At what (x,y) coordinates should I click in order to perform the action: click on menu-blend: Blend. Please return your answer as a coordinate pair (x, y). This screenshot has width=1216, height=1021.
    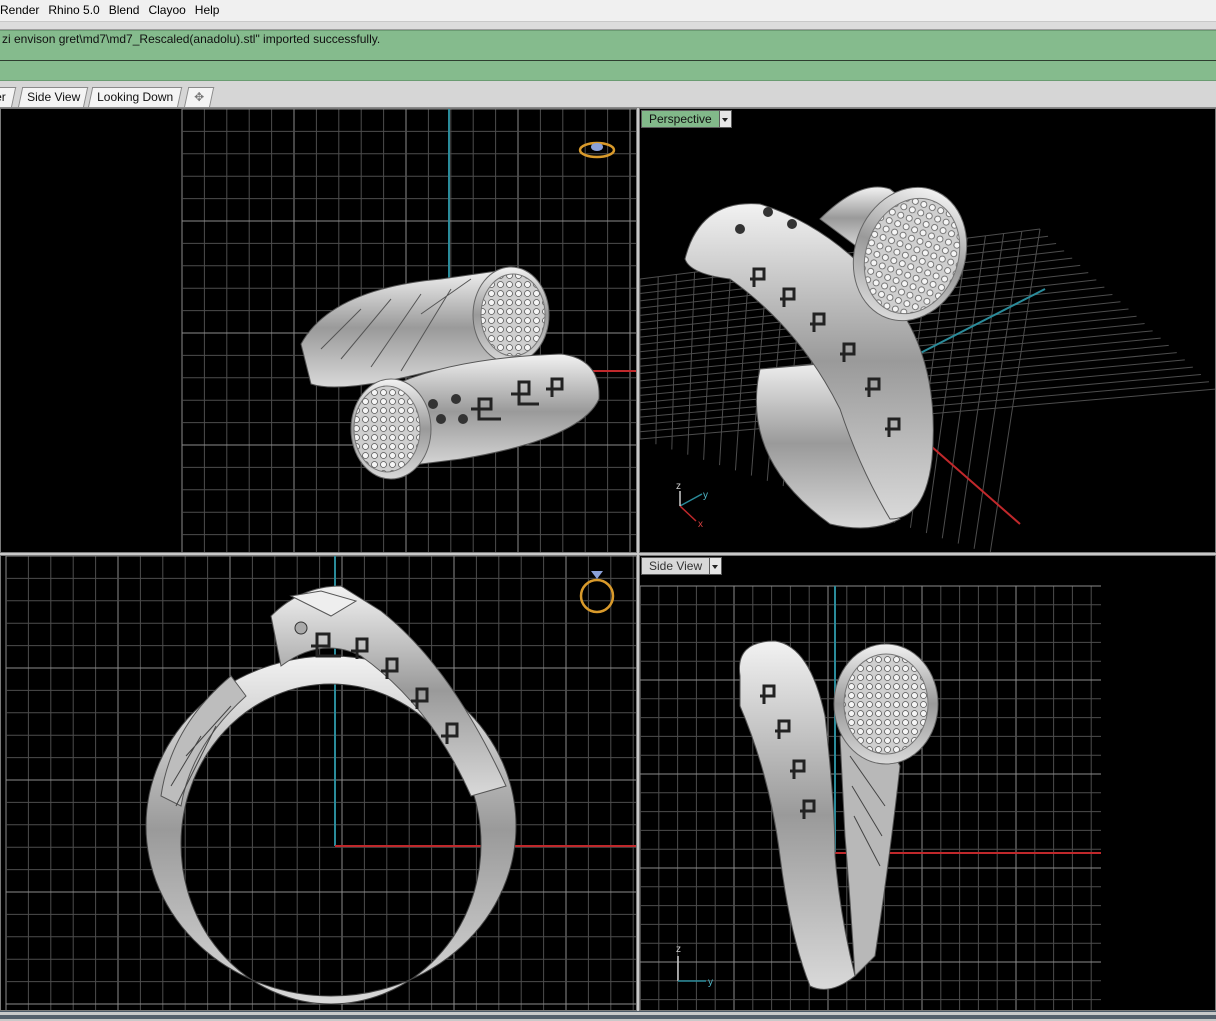
    Looking at the image, I should click on (126, 11).